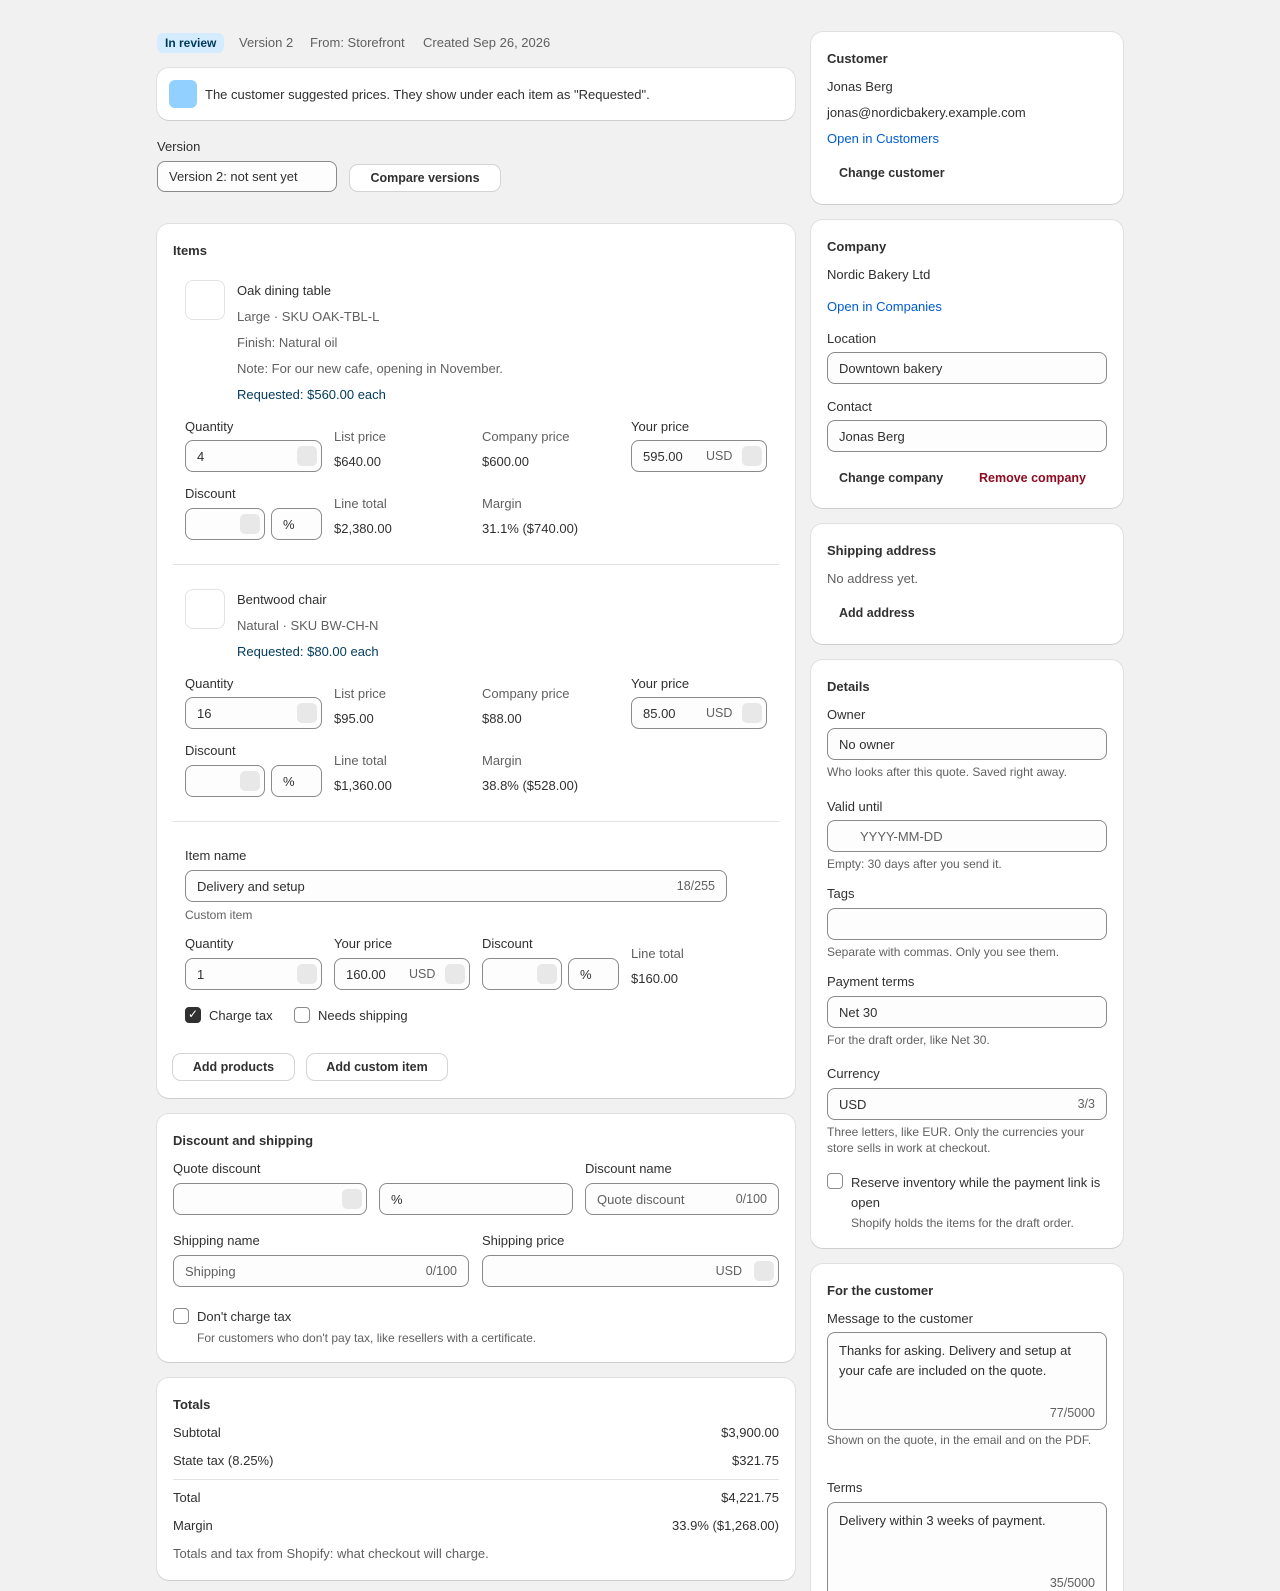 The image size is (1280, 1591). Describe the element at coordinates (205, 609) in the screenshot. I see `product-thumbnail` at that location.